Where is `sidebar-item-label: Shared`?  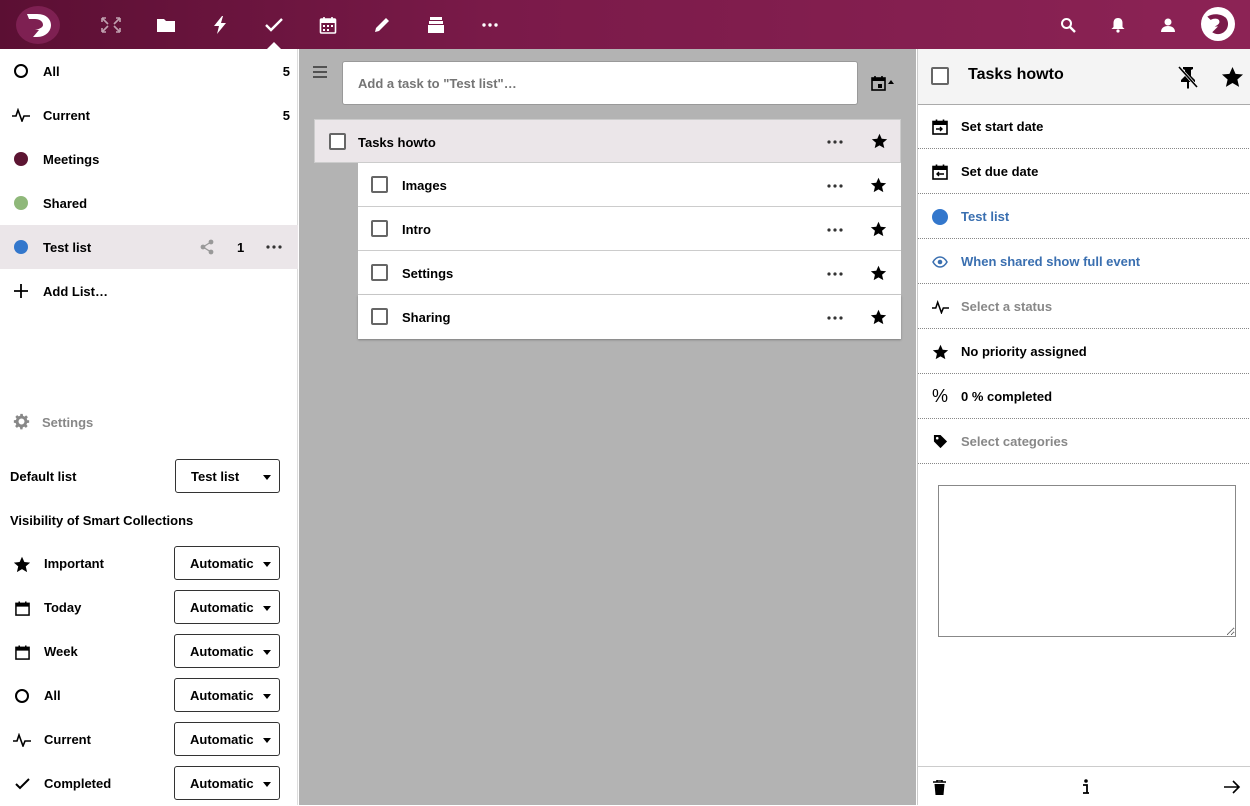 sidebar-item-label: Shared is located at coordinates (65, 203).